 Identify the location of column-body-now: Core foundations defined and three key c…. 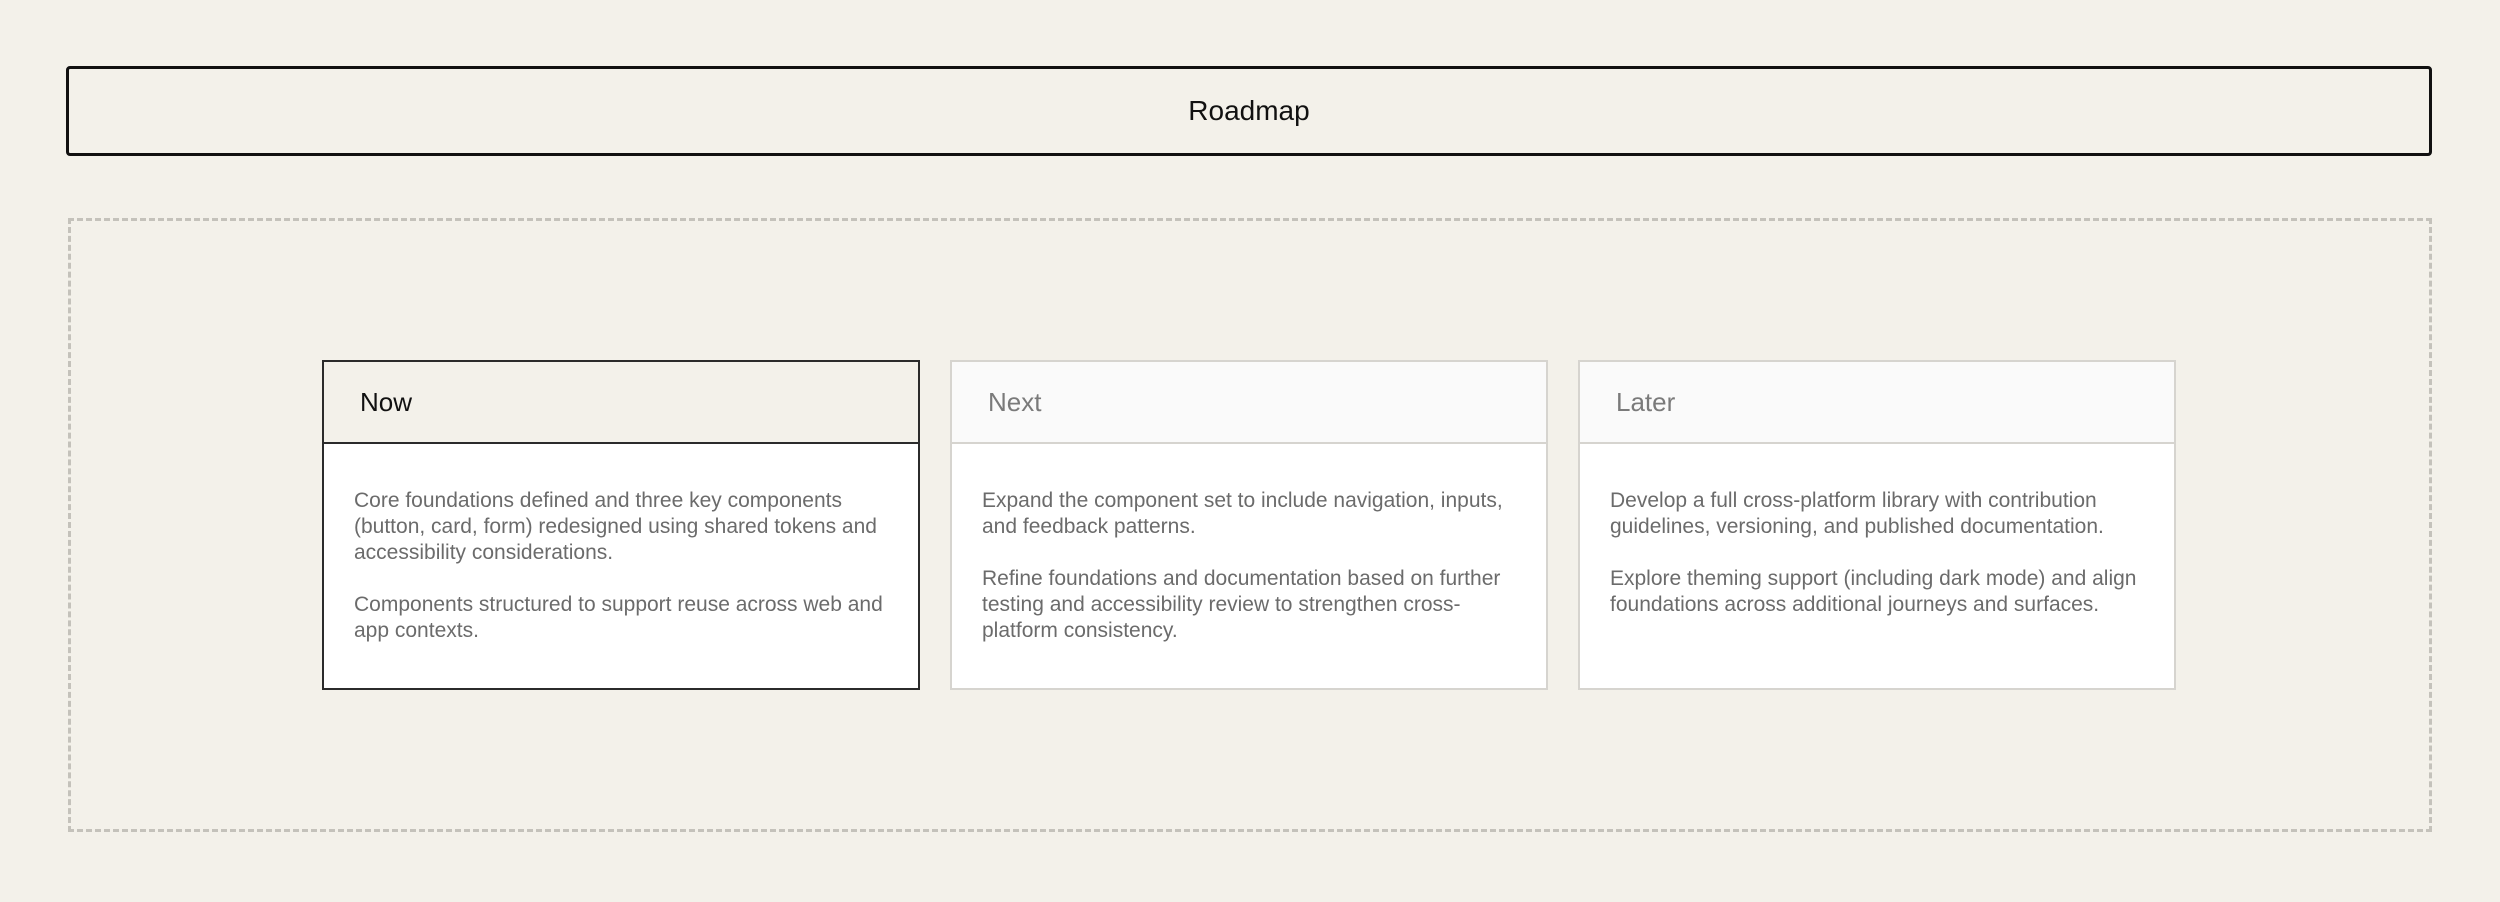
(621, 557).